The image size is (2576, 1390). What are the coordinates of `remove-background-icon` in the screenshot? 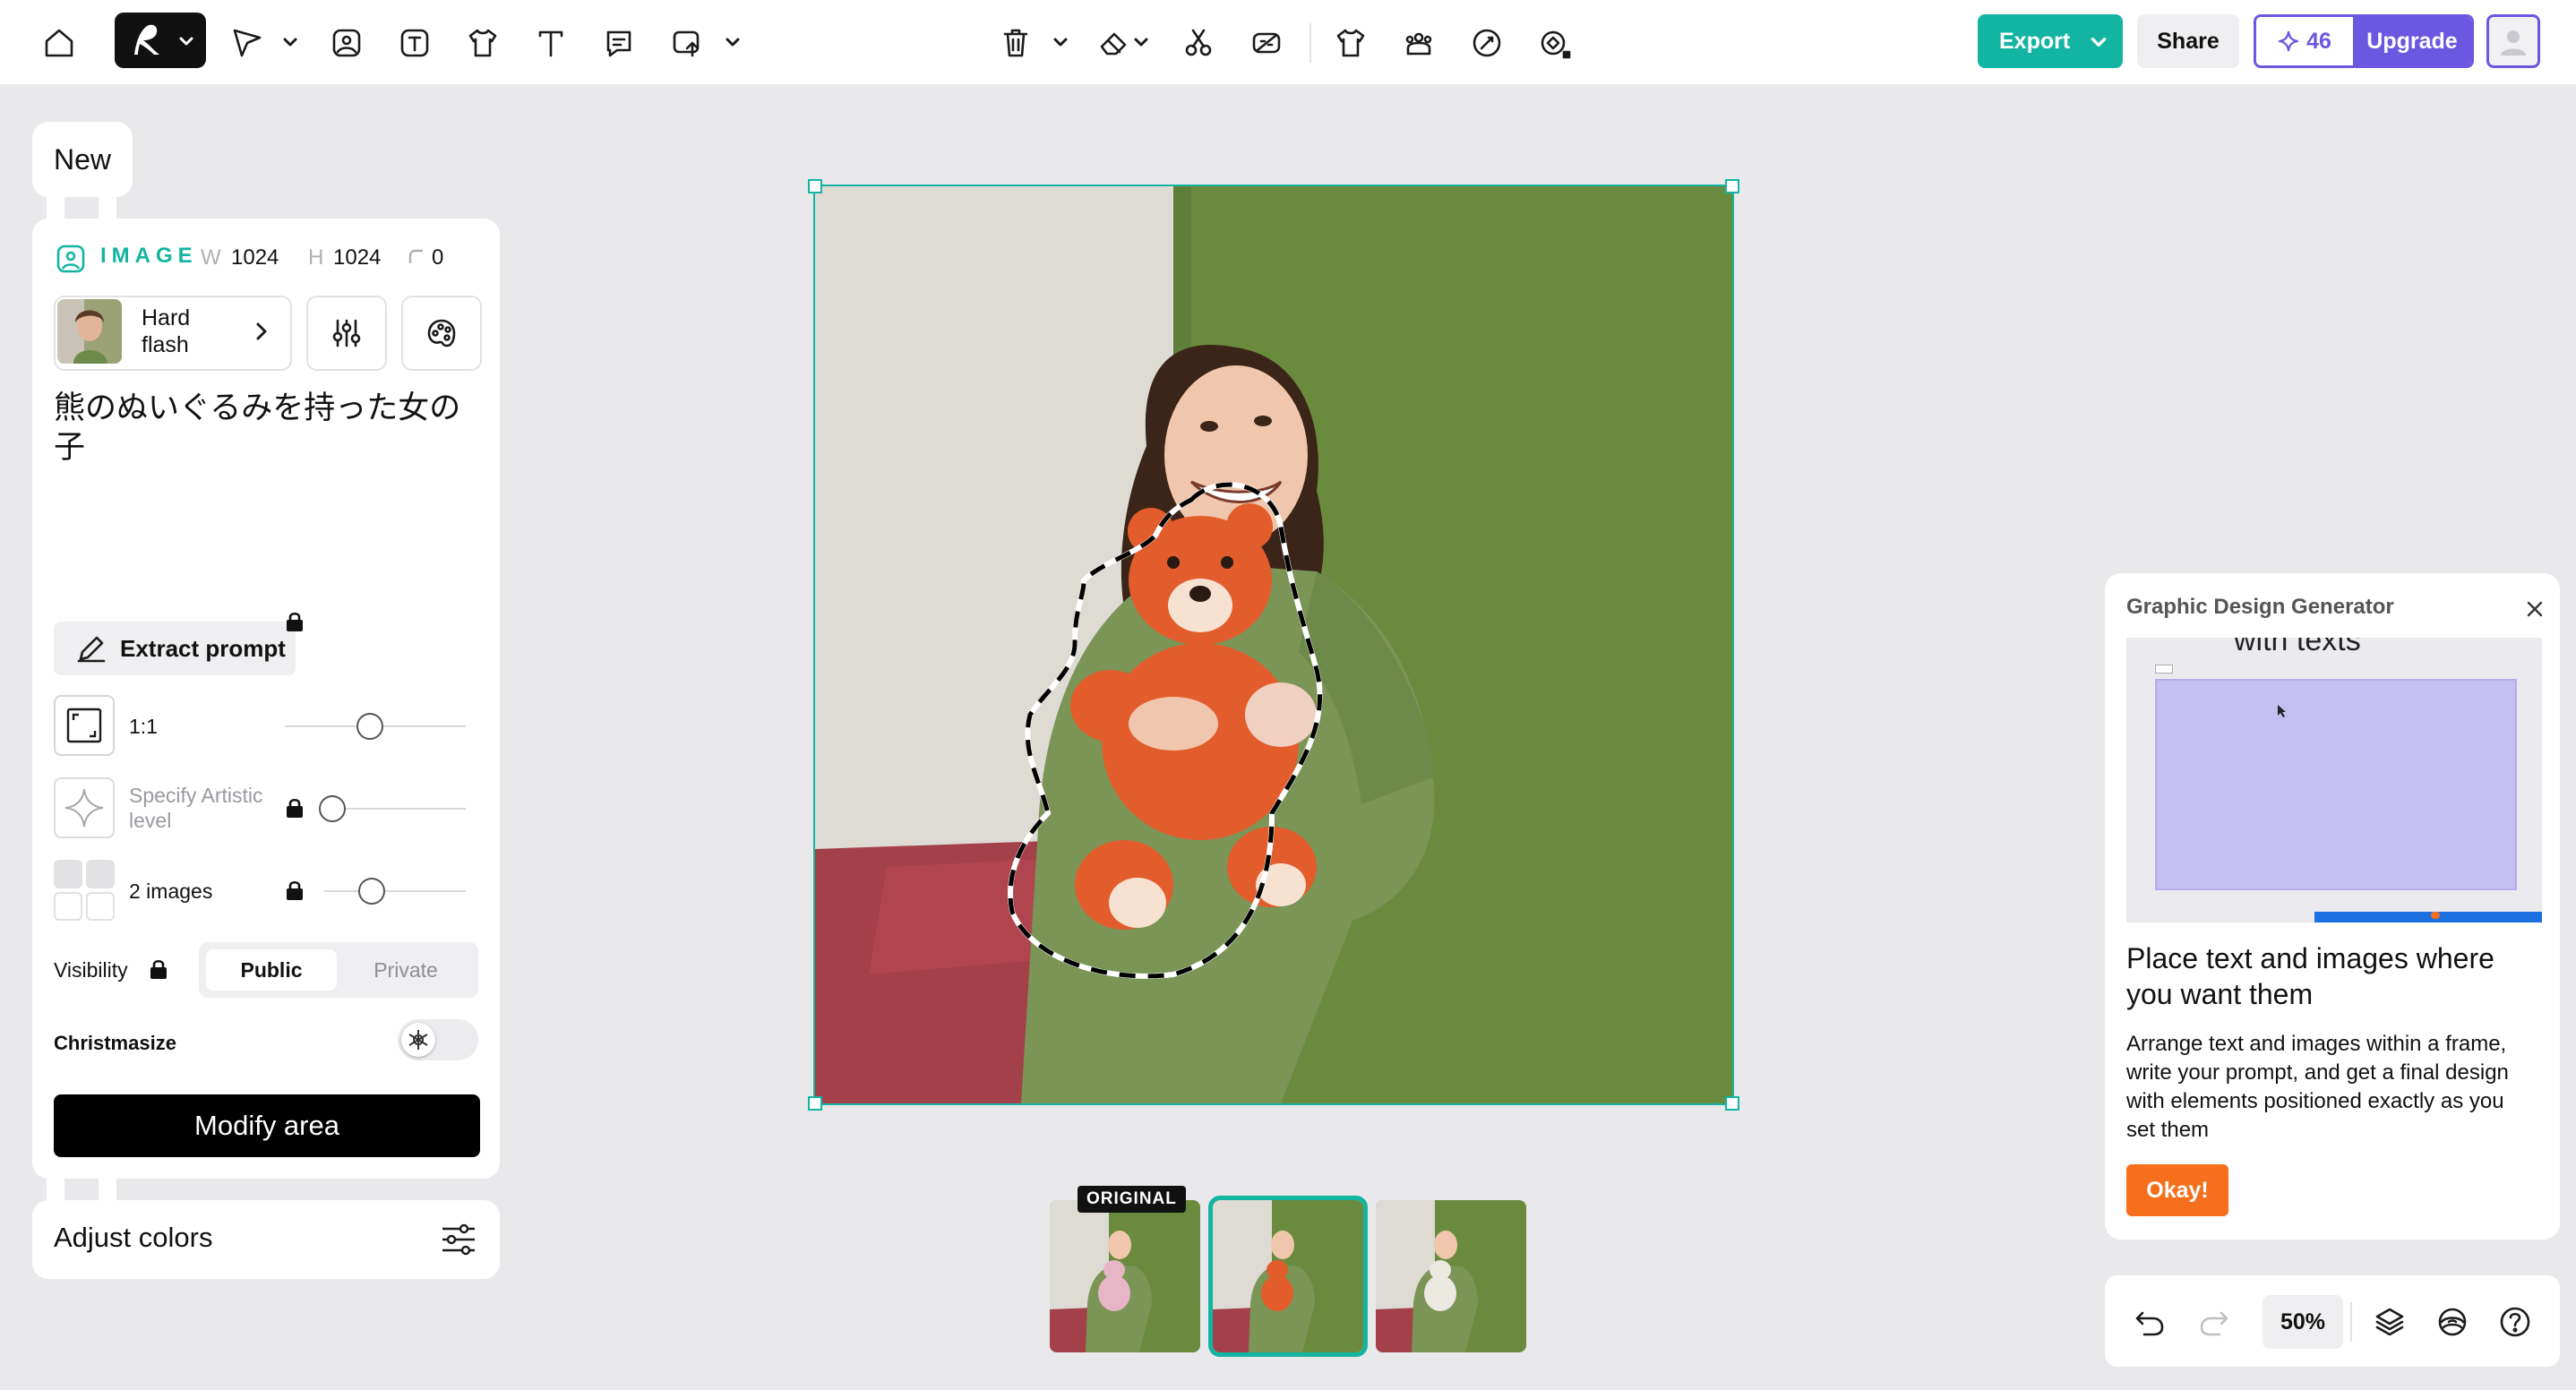 It's located at (1266, 43).